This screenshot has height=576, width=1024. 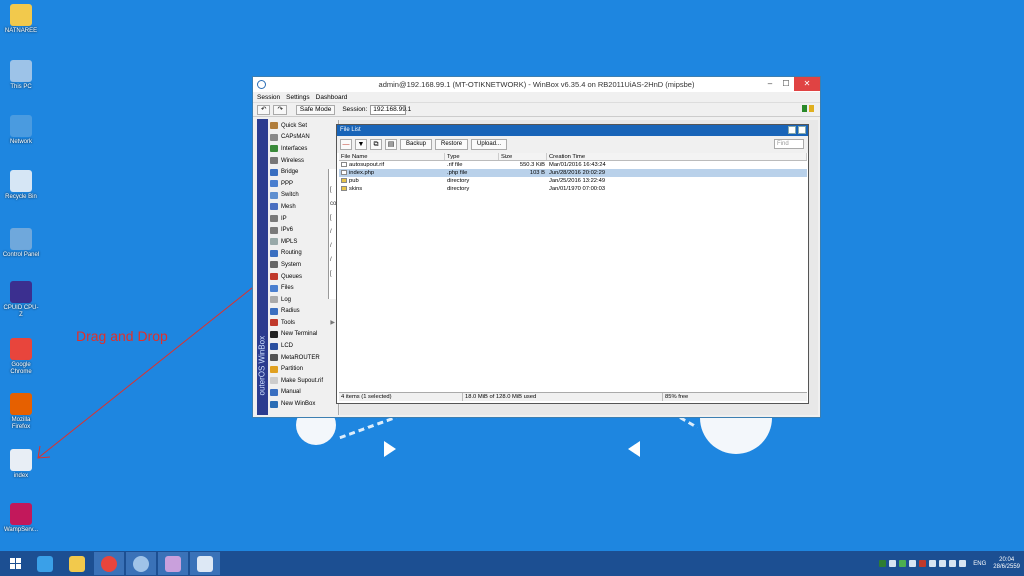 I want to click on file-size-cell: 550.3 KiB, so click(x=532, y=165).